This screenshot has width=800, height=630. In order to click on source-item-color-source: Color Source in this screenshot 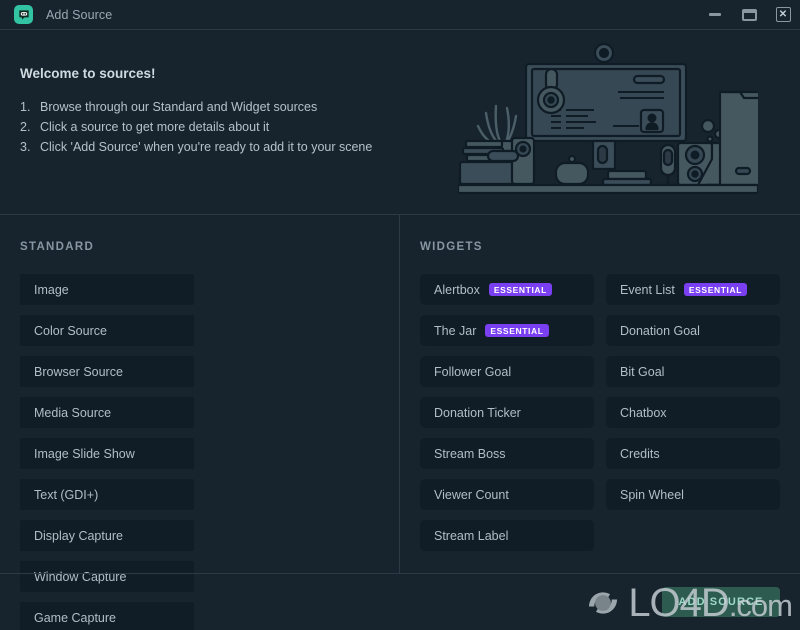, I will do `click(107, 330)`.